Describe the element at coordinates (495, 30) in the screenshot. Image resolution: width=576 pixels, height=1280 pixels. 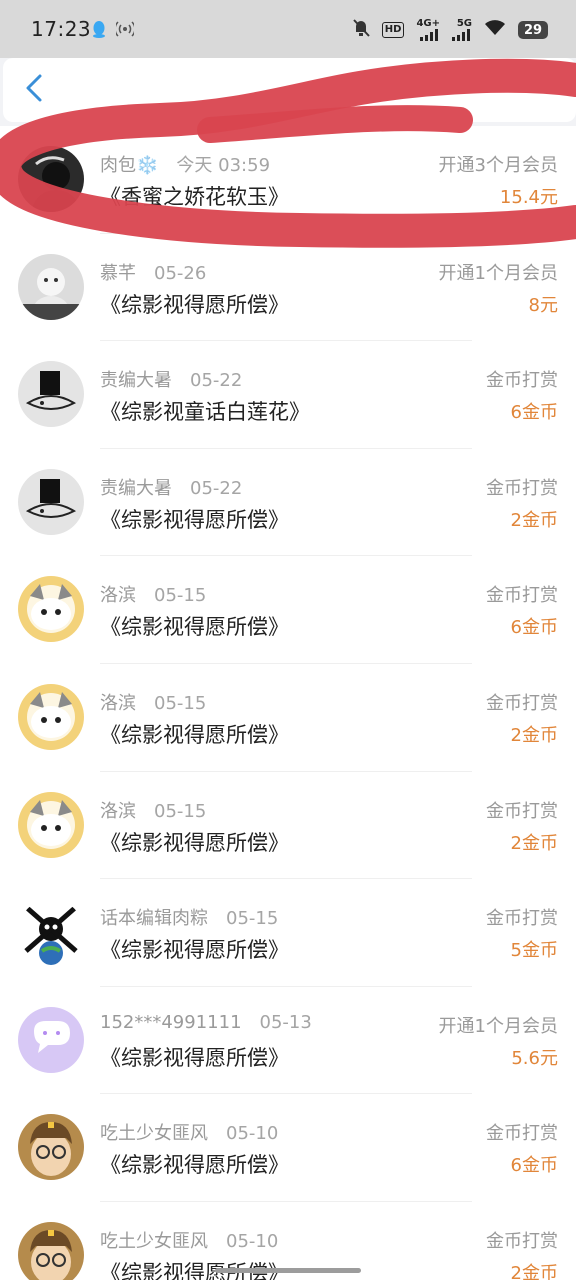
I see `wifi-icon` at that location.